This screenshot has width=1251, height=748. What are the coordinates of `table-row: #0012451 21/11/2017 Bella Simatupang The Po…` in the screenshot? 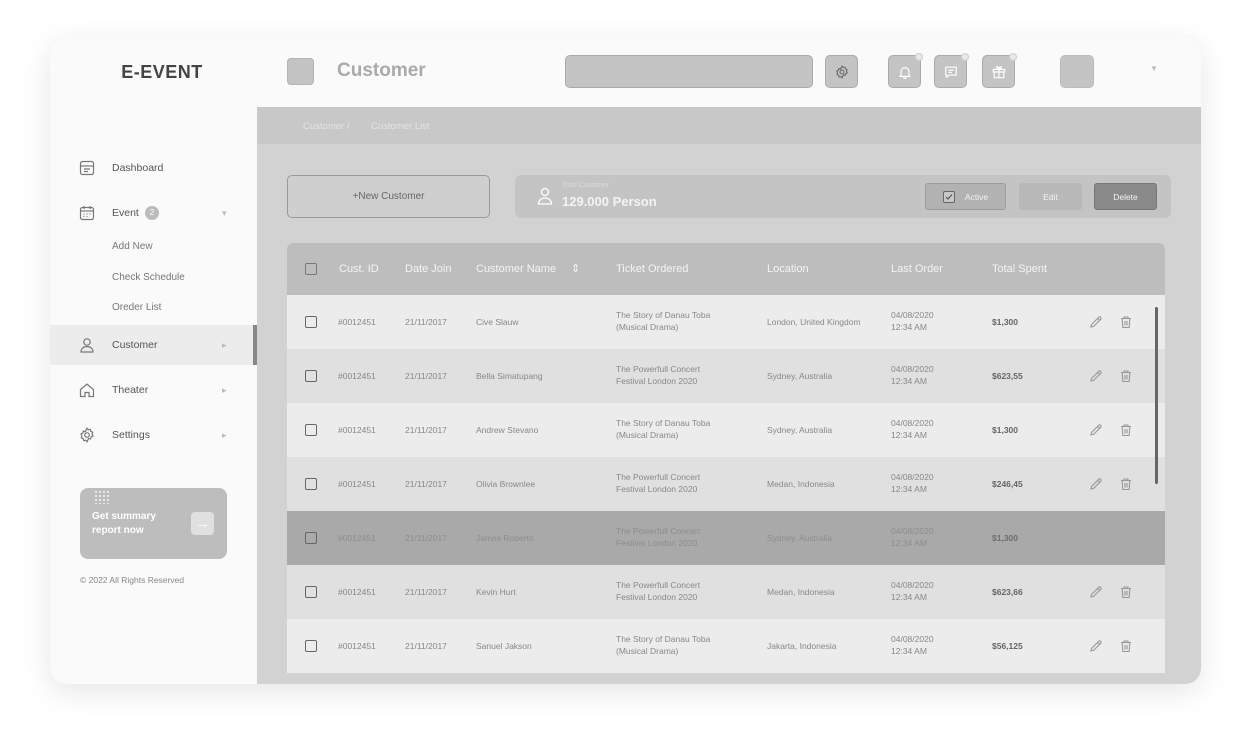 It's located at (726, 376).